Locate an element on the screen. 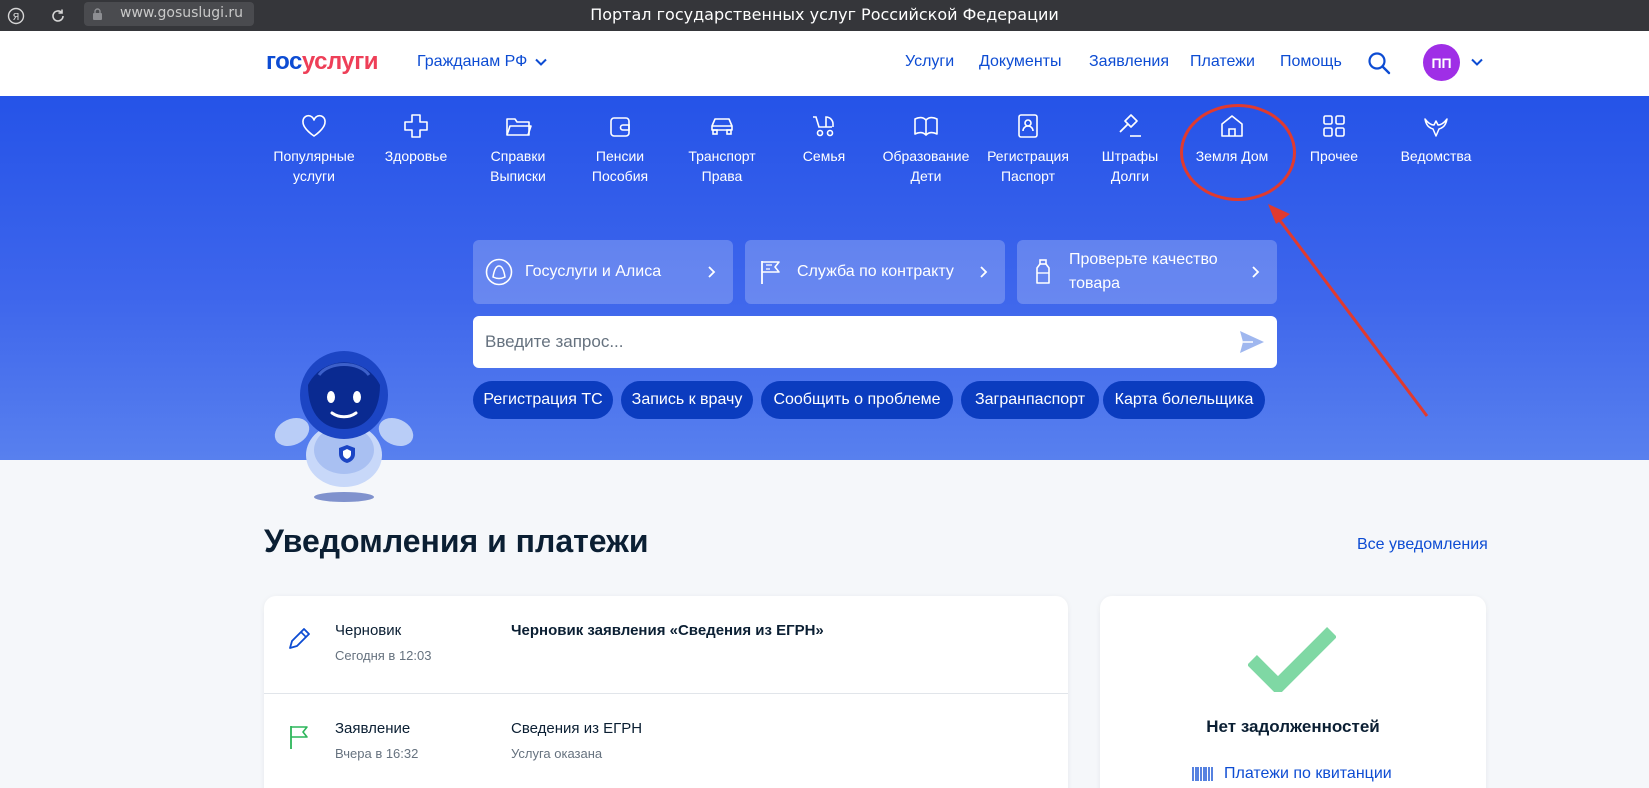 This screenshot has height=788, width=1649. gosuslugi-logo: госуслуги is located at coordinates (322, 62).